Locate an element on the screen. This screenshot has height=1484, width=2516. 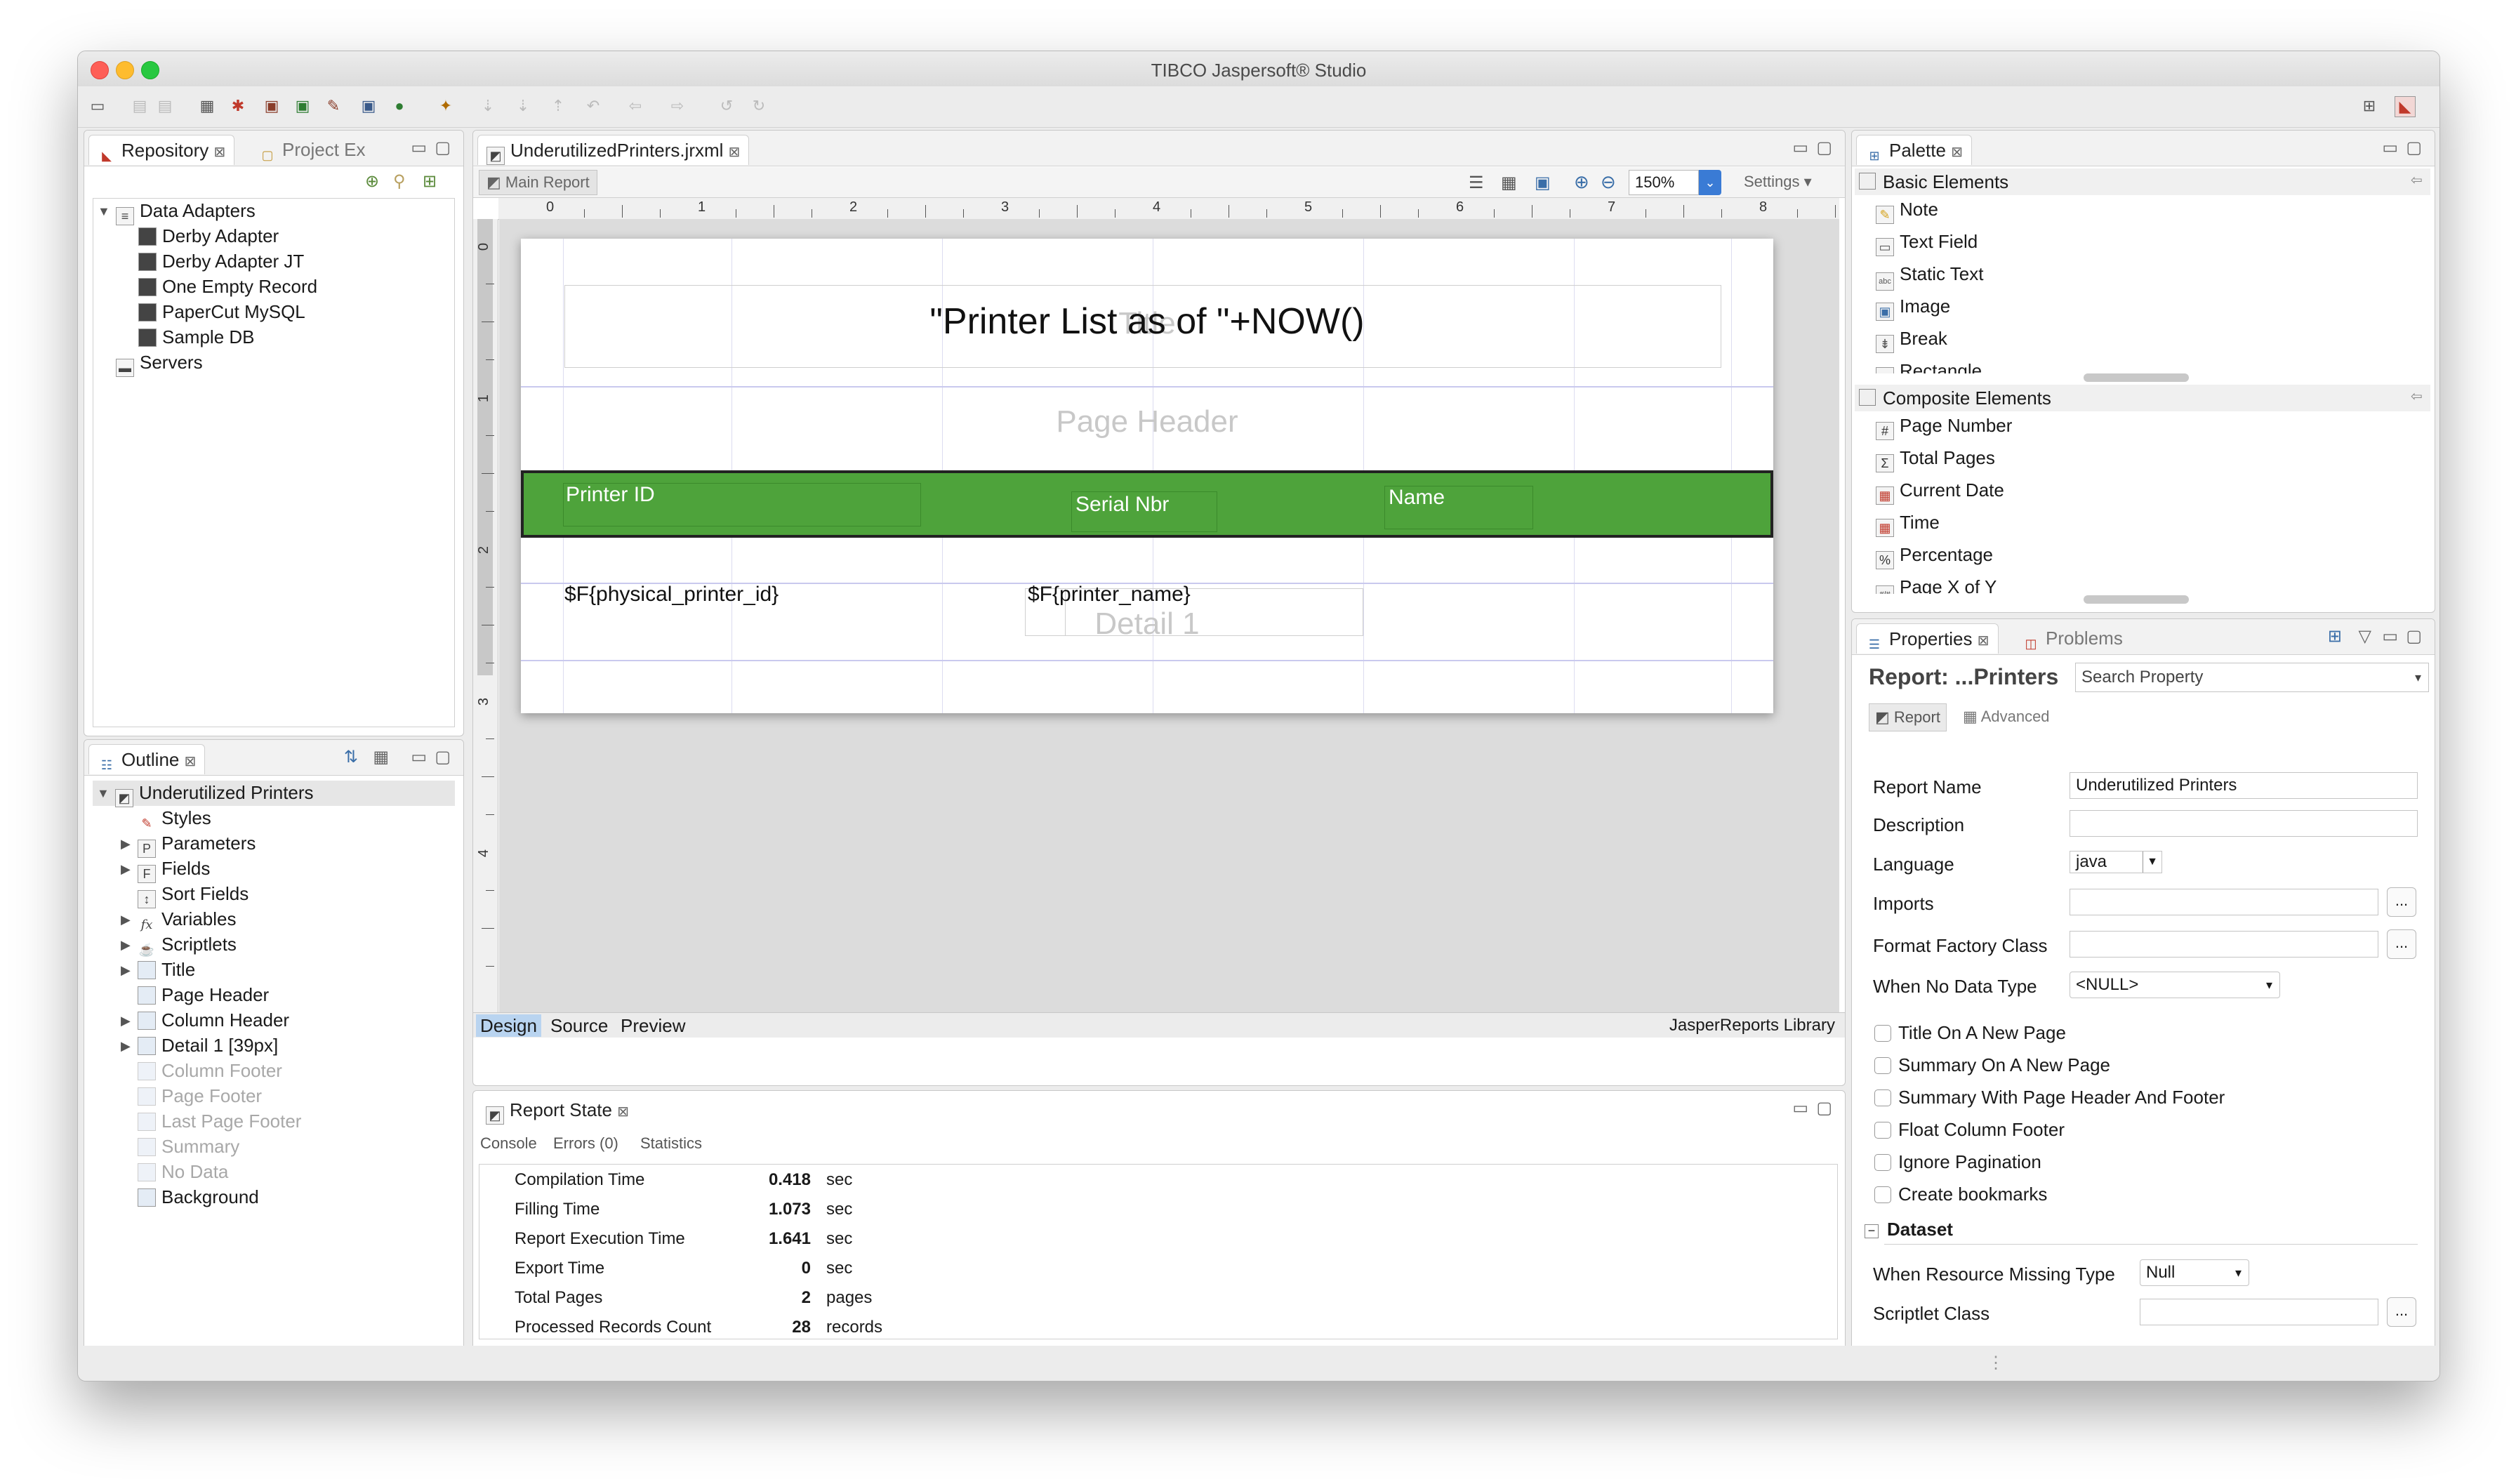
link-icon: ⚲ is located at coordinates (399, 181).